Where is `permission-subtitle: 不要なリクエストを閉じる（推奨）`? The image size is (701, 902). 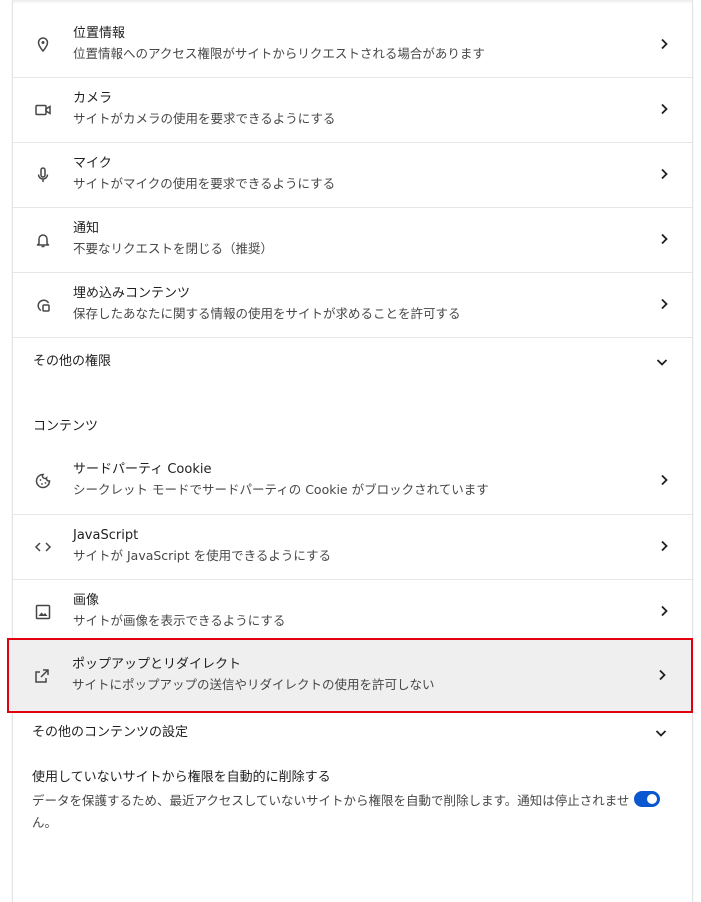 permission-subtitle: 不要なリクエストを閉じる（推奨） is located at coordinates (173, 248).